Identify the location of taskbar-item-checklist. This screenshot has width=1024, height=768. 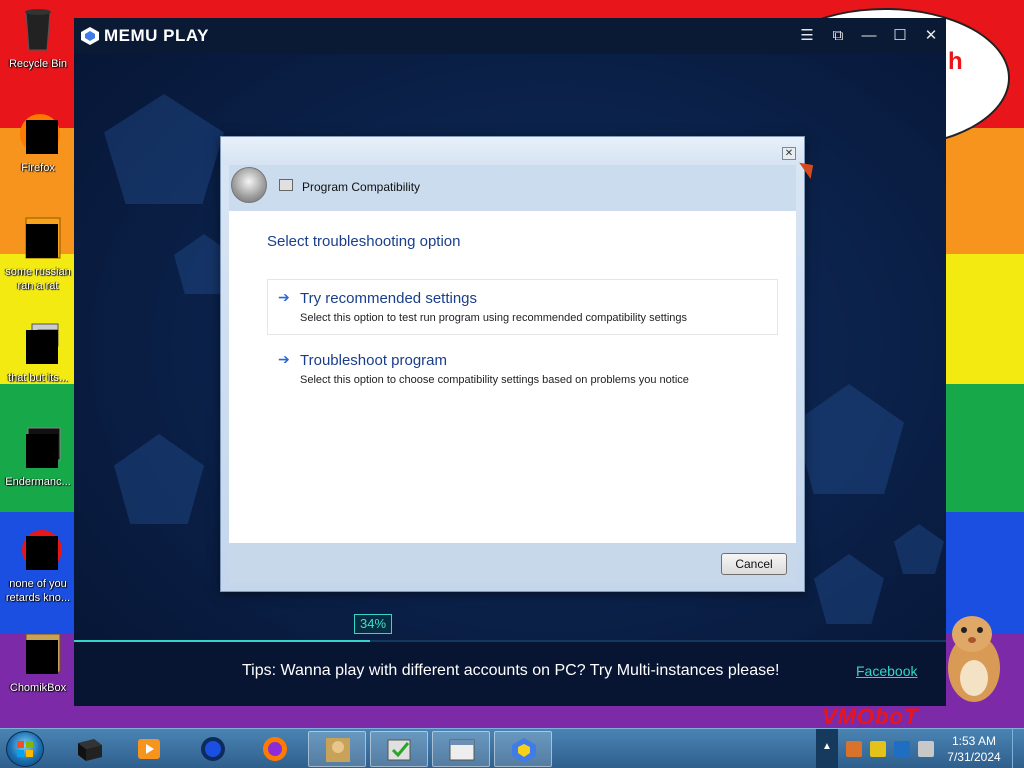
(399, 749).